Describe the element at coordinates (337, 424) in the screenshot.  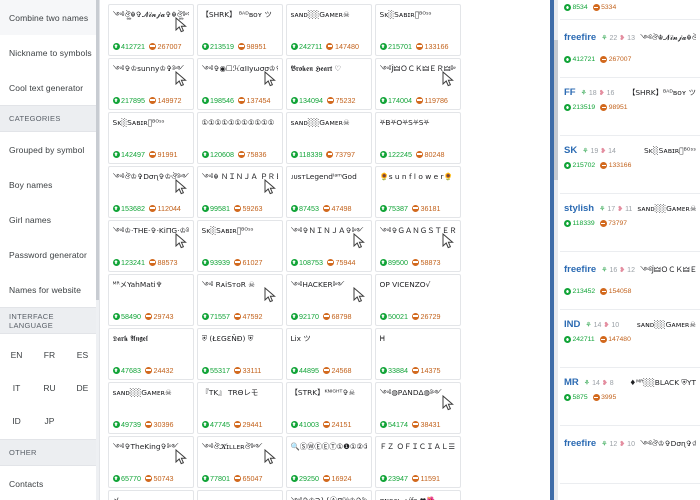
I see `downvote: 24151` at that location.